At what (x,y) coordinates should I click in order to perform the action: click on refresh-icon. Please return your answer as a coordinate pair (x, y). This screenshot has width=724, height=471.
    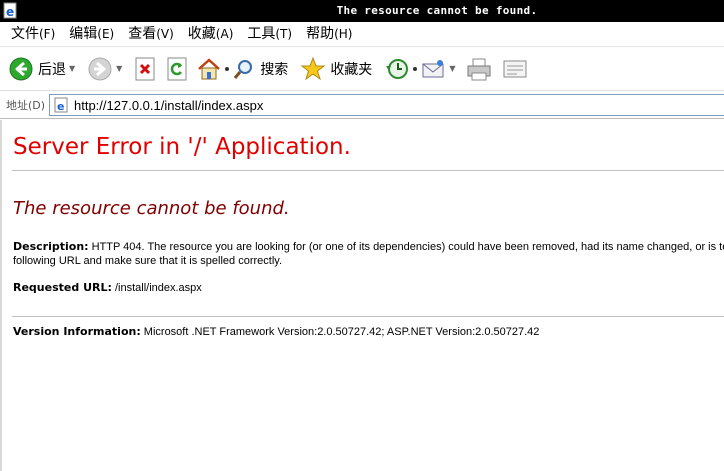
    Looking at the image, I should click on (177, 68).